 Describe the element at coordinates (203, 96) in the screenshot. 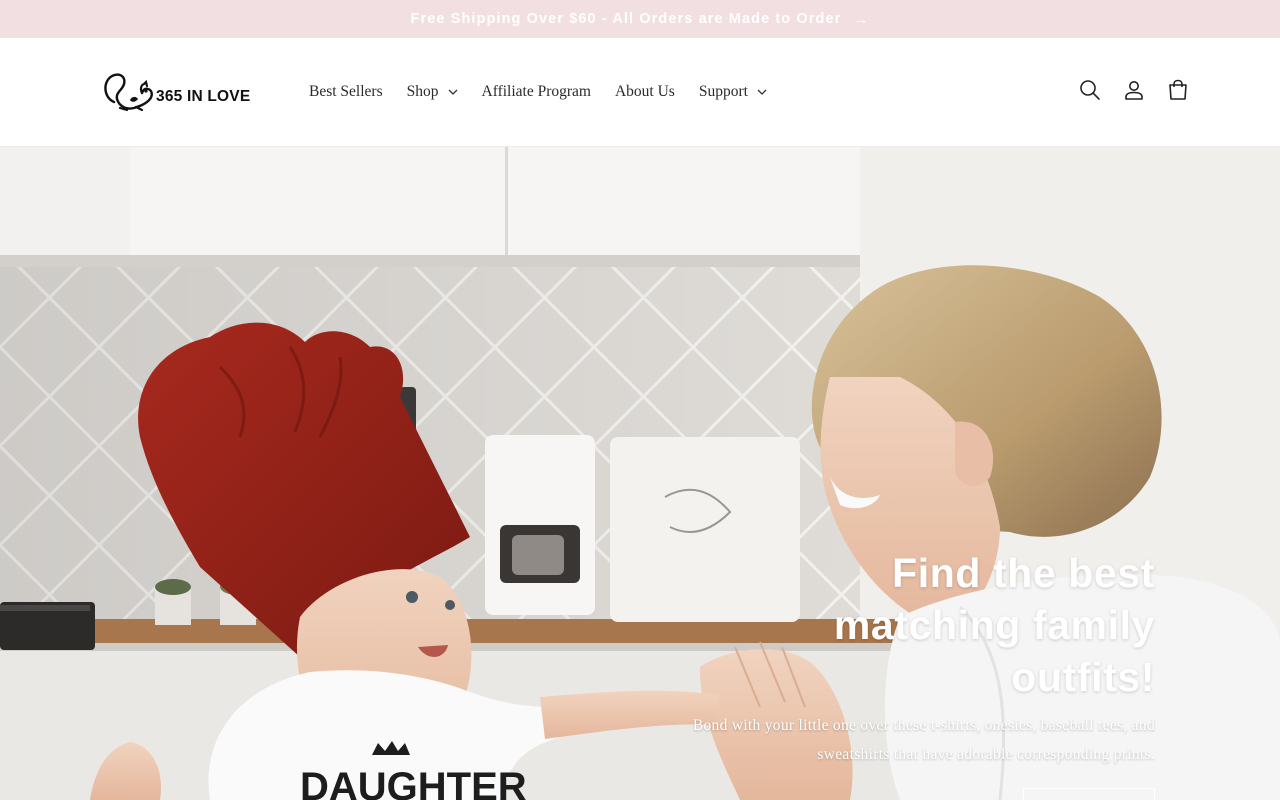

I see `logo-text: 365 IN LOVE` at that location.